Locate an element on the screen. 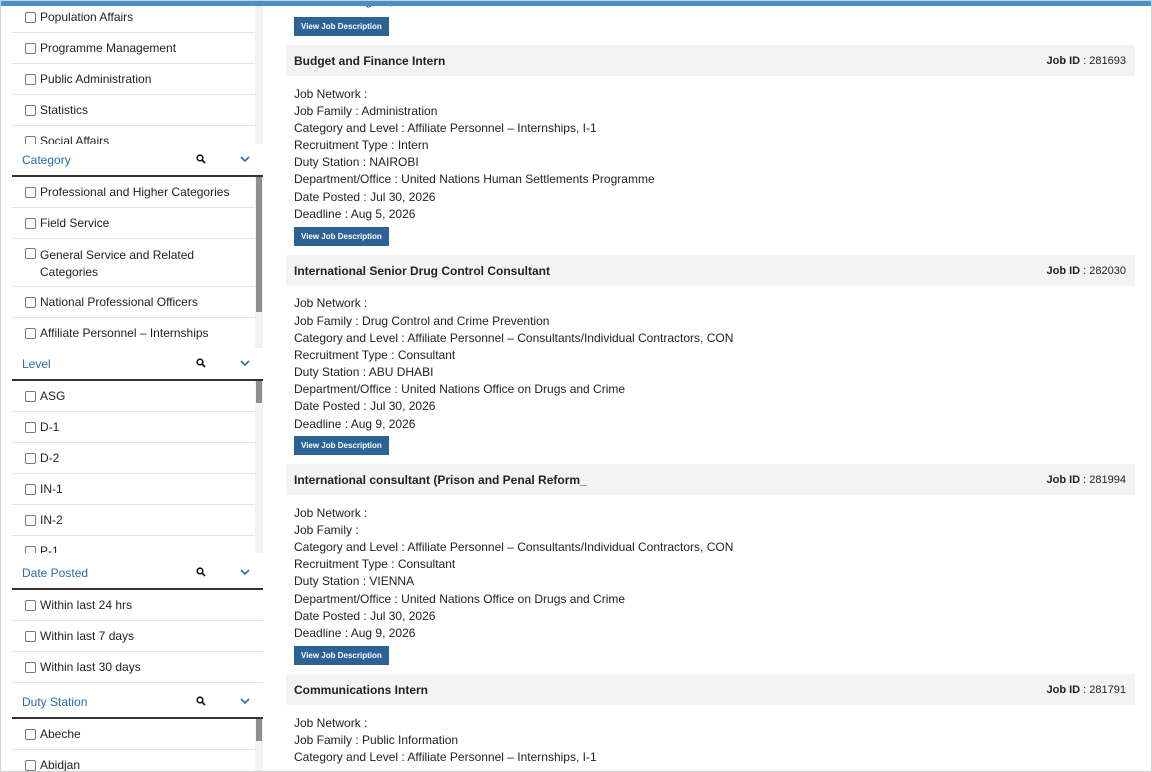 The width and height of the screenshot is (1152, 772). filter-header-category: Category is located at coordinates (137, 160).